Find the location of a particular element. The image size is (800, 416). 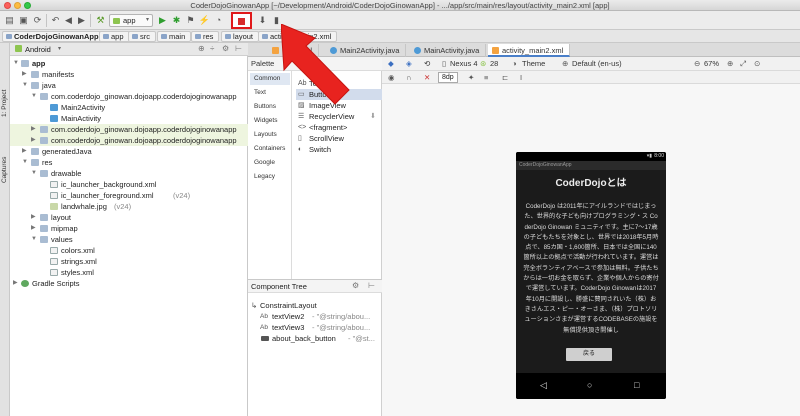

tree-item: ▶ layout is located at coordinates (129, 217).